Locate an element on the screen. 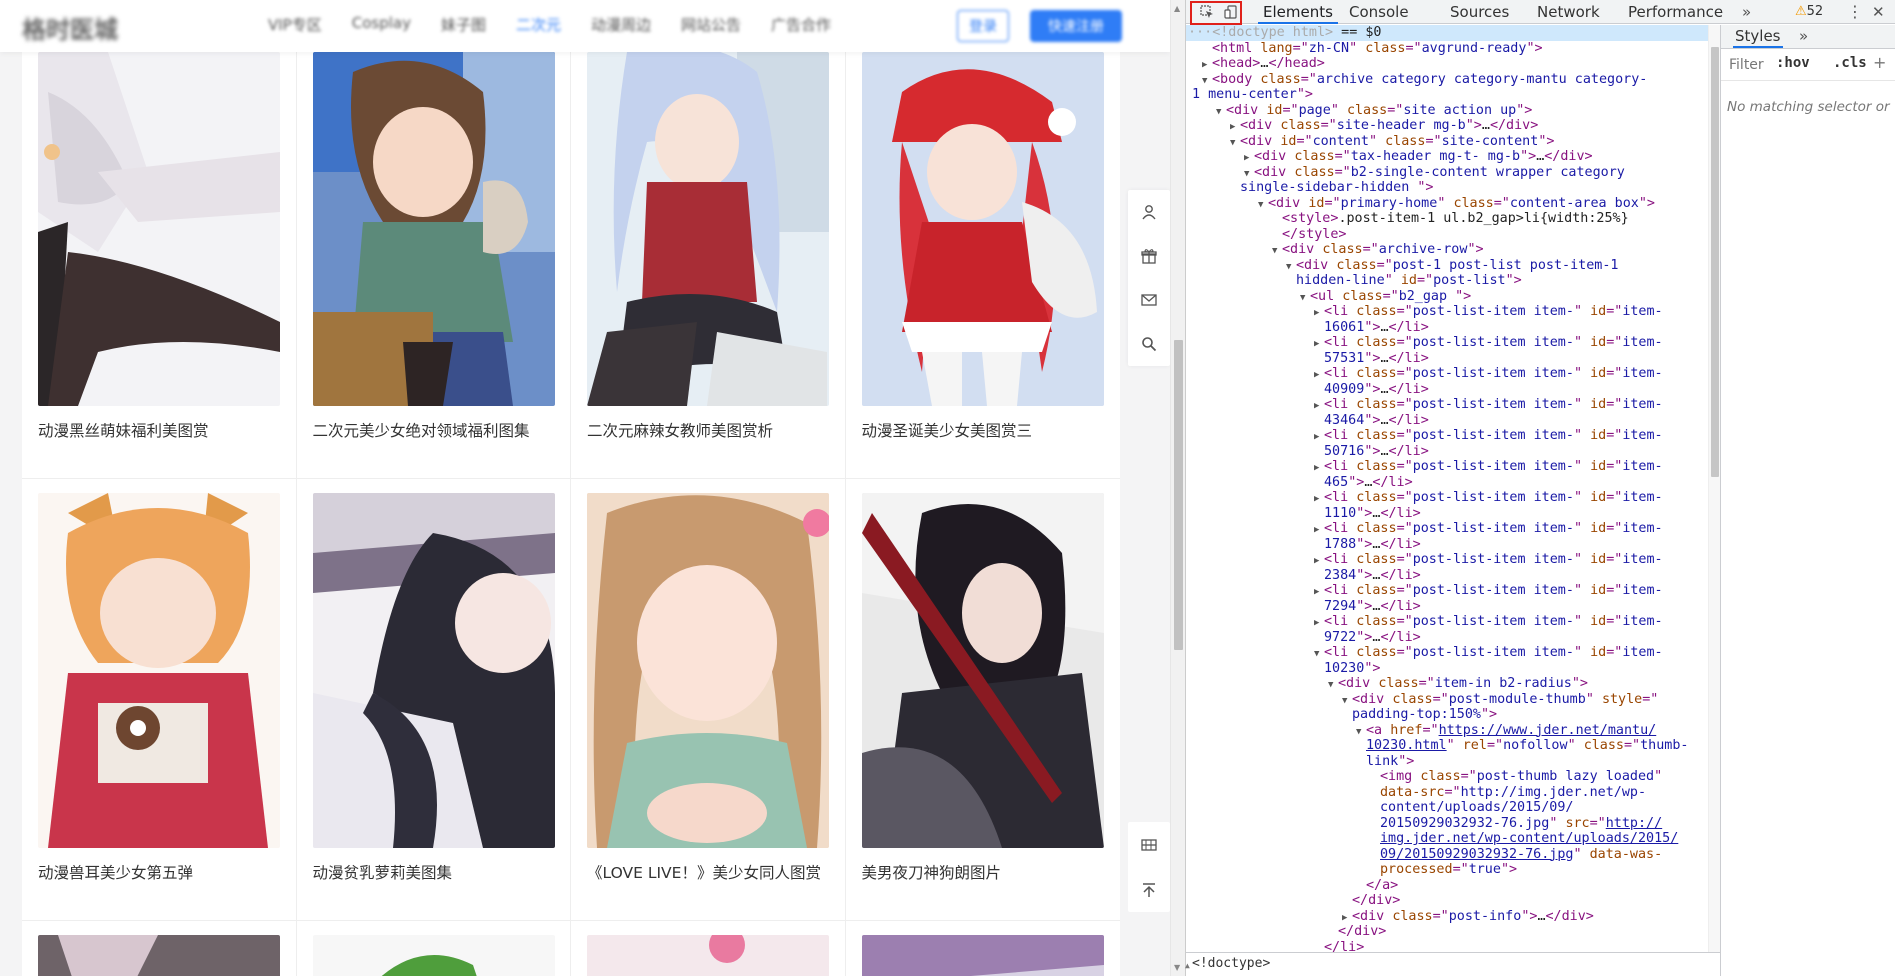 The width and height of the screenshot is (1895, 976). dom-node-line: 09/20150929032932-76.jpg" data-was- is located at coordinates (1451, 855).